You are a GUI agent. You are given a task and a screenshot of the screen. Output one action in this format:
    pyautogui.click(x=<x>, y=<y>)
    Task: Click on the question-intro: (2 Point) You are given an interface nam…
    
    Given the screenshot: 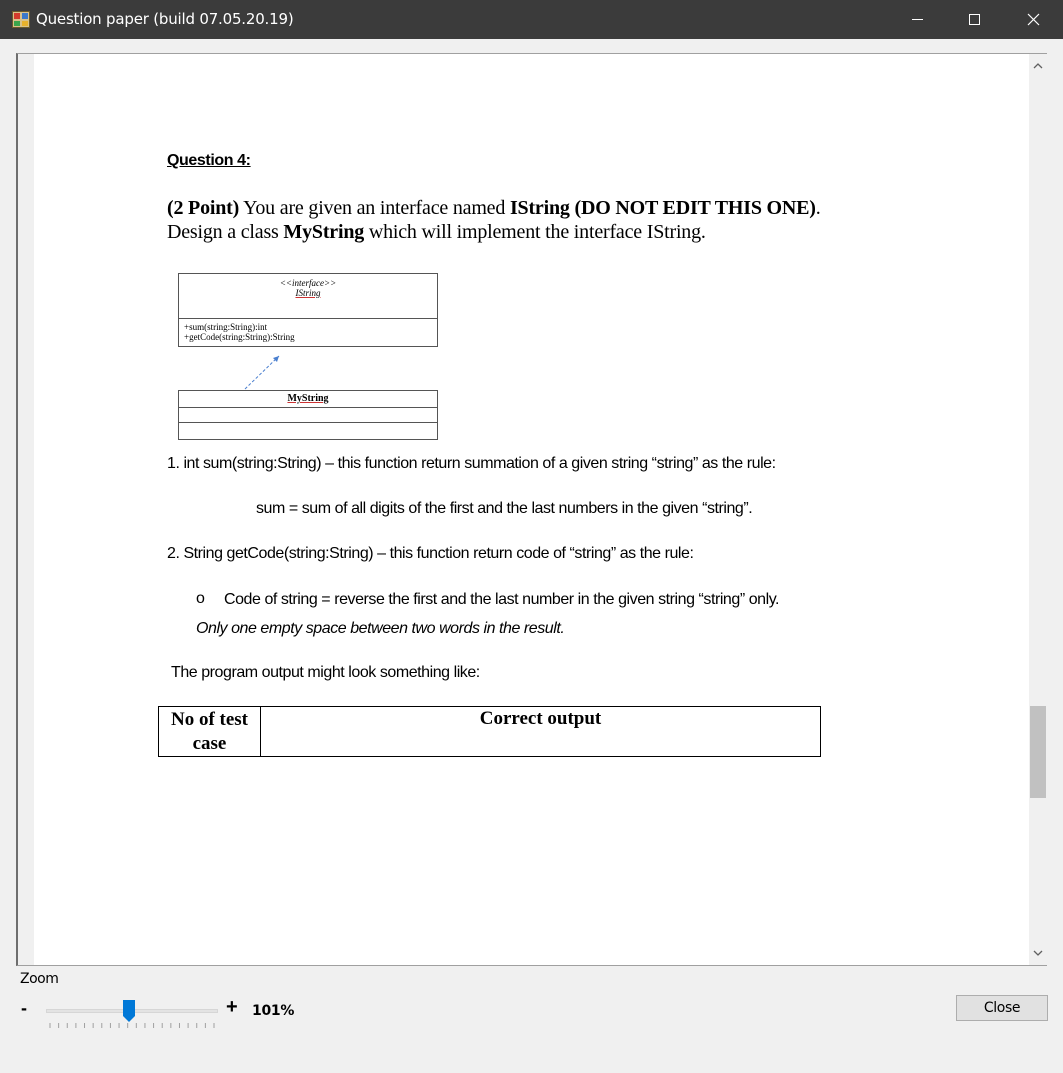 What is the action you would take?
    pyautogui.click(x=517, y=220)
    